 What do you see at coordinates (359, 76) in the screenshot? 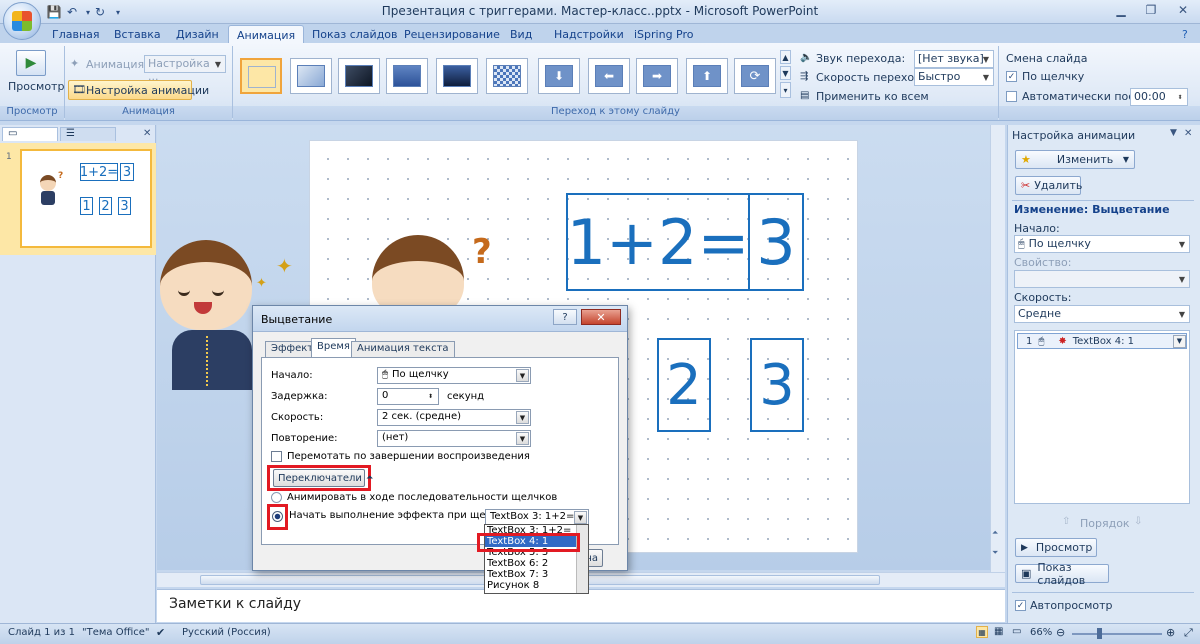
I see `transition-fade-black-thumb` at bounding box center [359, 76].